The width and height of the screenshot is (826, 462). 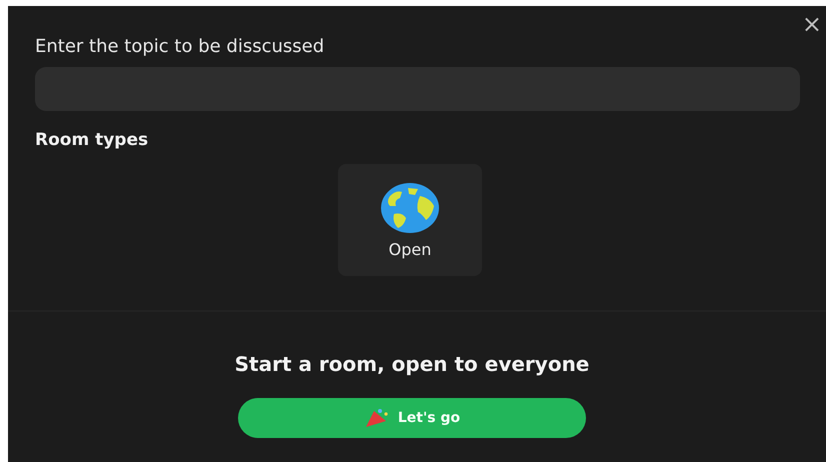 I want to click on room-description: Start a room, open to everyone, so click(x=412, y=364).